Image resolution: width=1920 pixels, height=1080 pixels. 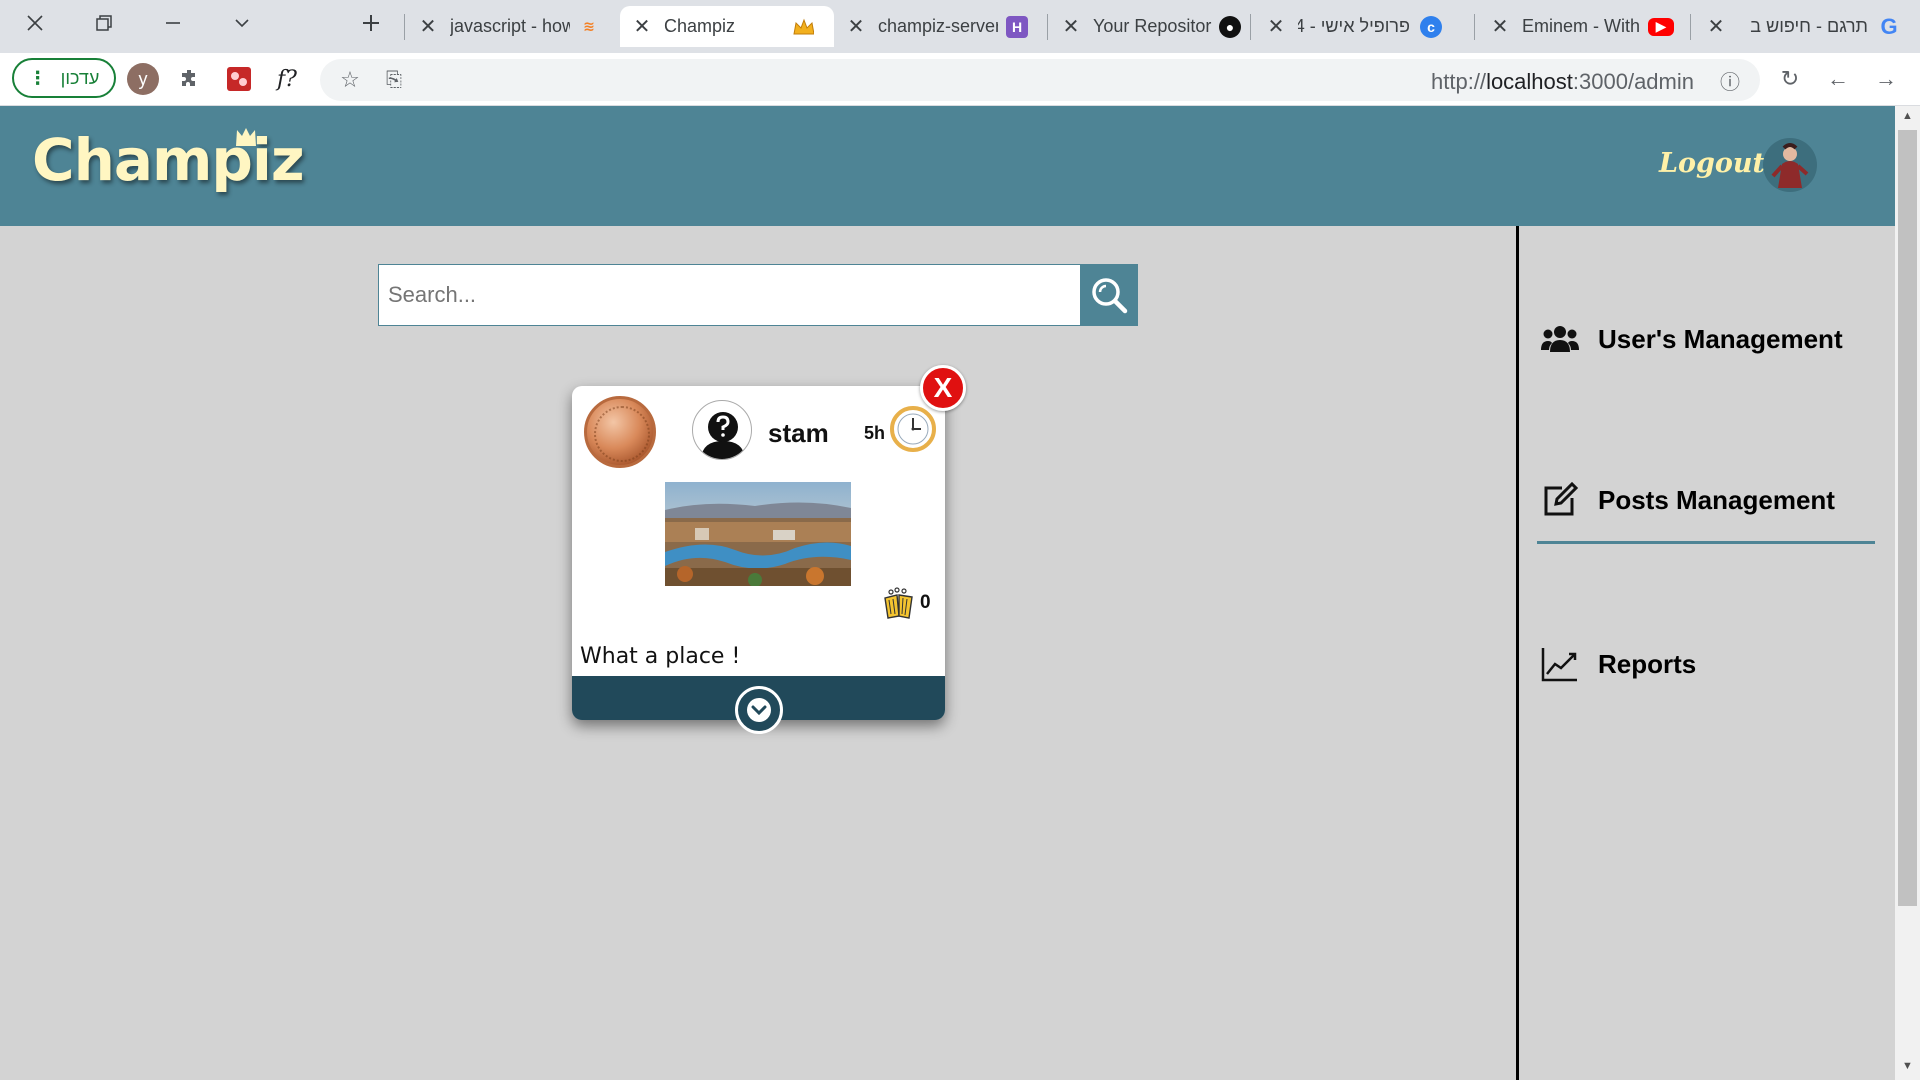 I want to click on post-image, so click(x=758, y=534).